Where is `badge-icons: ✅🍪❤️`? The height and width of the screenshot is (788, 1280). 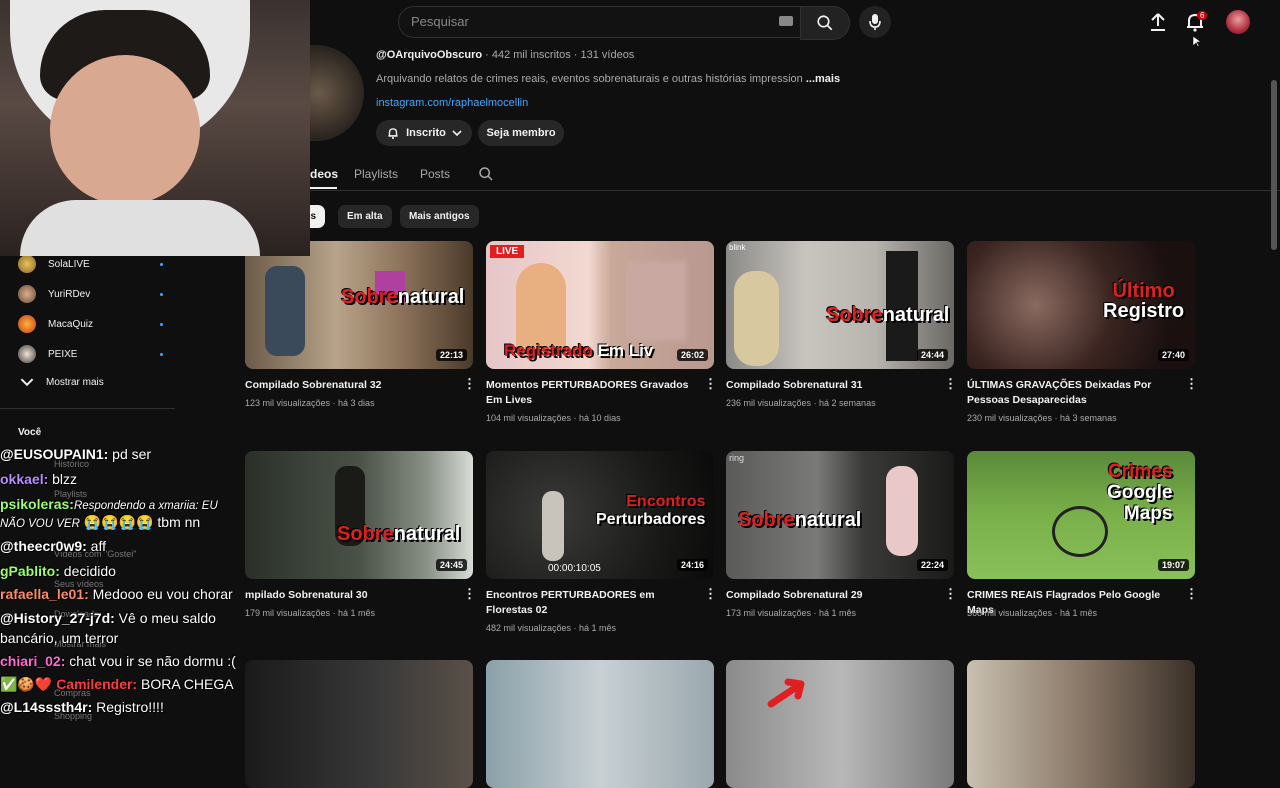 badge-icons: ✅🍪❤️ is located at coordinates (28, 684).